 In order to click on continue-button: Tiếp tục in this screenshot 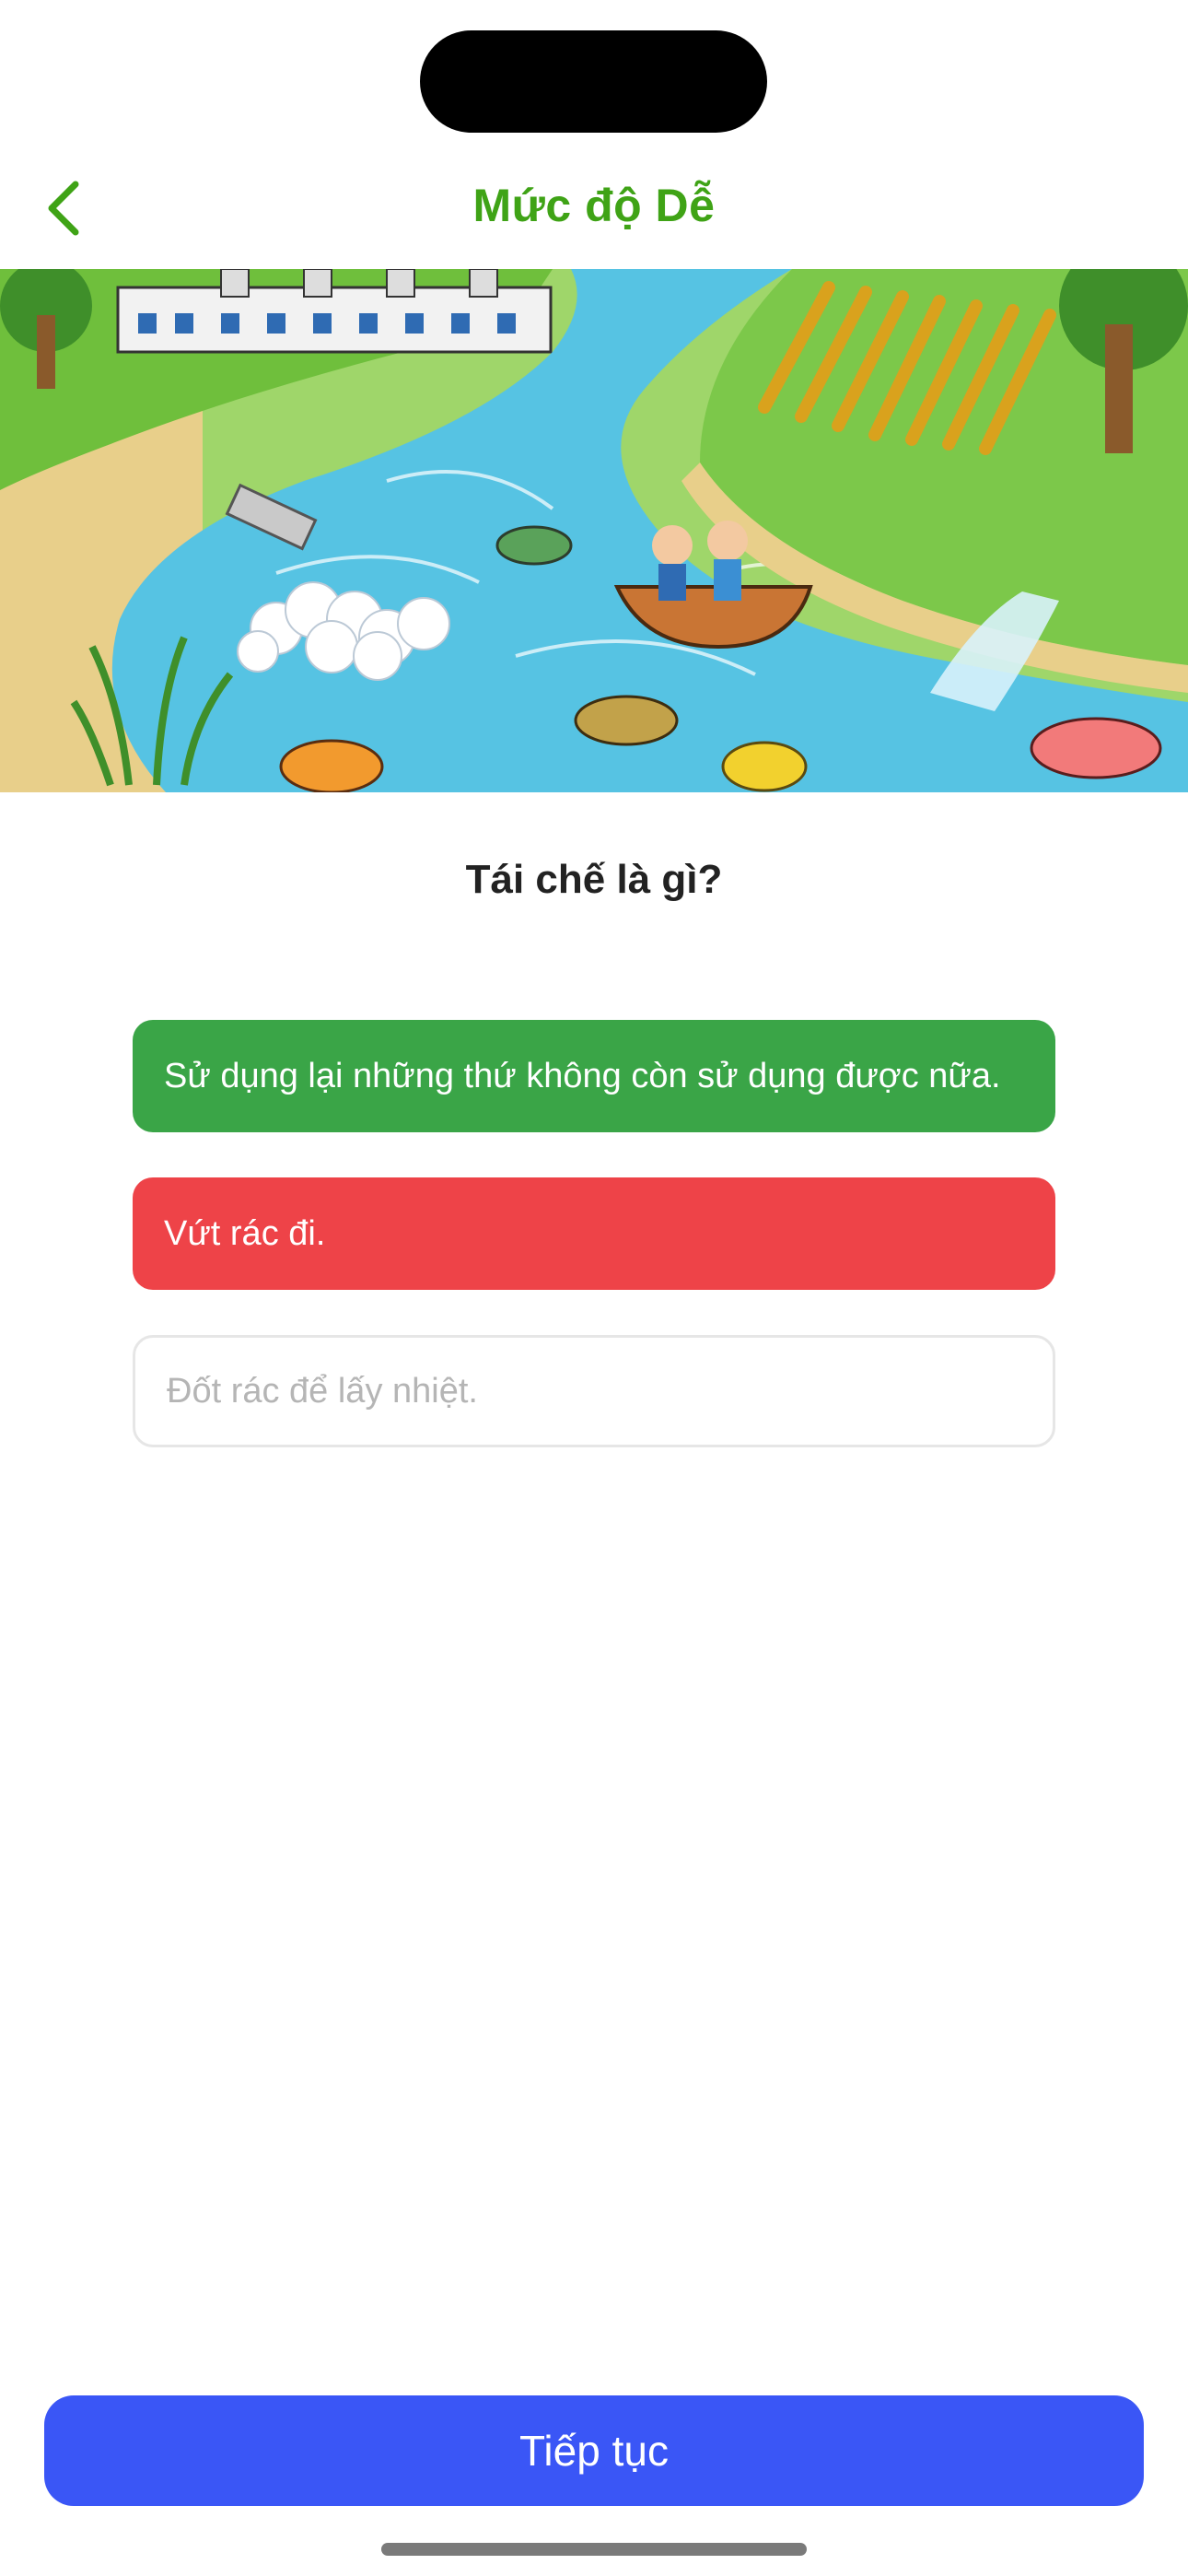, I will do `click(594, 2450)`.